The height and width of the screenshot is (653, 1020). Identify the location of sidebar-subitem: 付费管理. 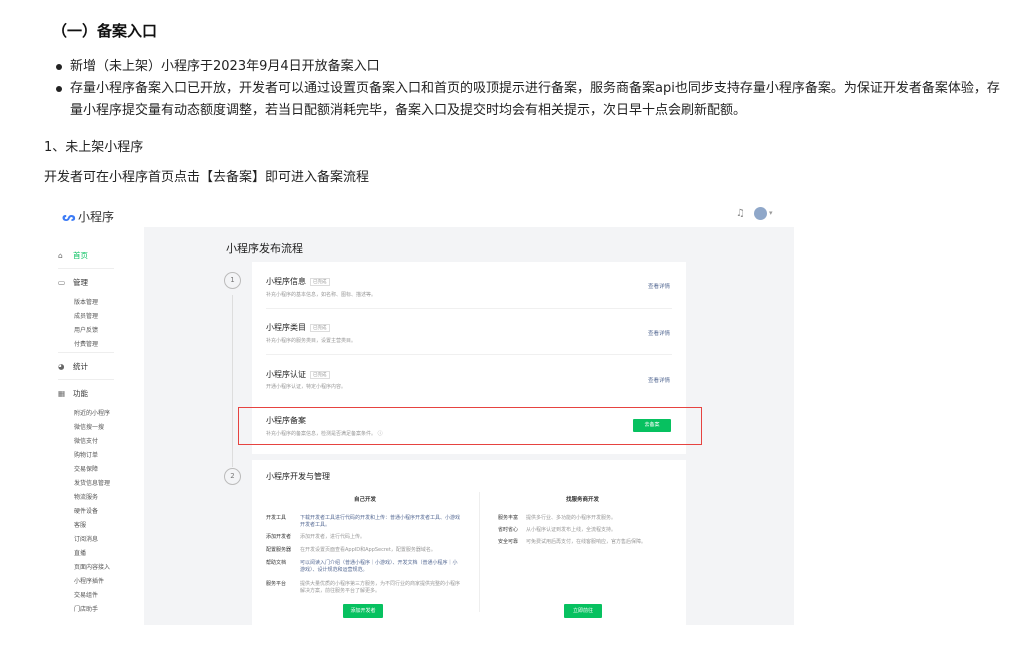
(86, 343).